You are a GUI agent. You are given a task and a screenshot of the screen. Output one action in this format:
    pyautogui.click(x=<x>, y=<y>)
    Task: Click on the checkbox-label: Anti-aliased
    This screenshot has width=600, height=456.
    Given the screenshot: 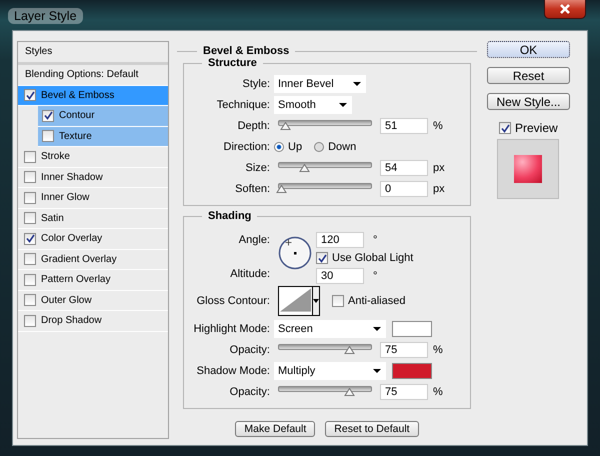 What is the action you would take?
    pyautogui.click(x=377, y=301)
    